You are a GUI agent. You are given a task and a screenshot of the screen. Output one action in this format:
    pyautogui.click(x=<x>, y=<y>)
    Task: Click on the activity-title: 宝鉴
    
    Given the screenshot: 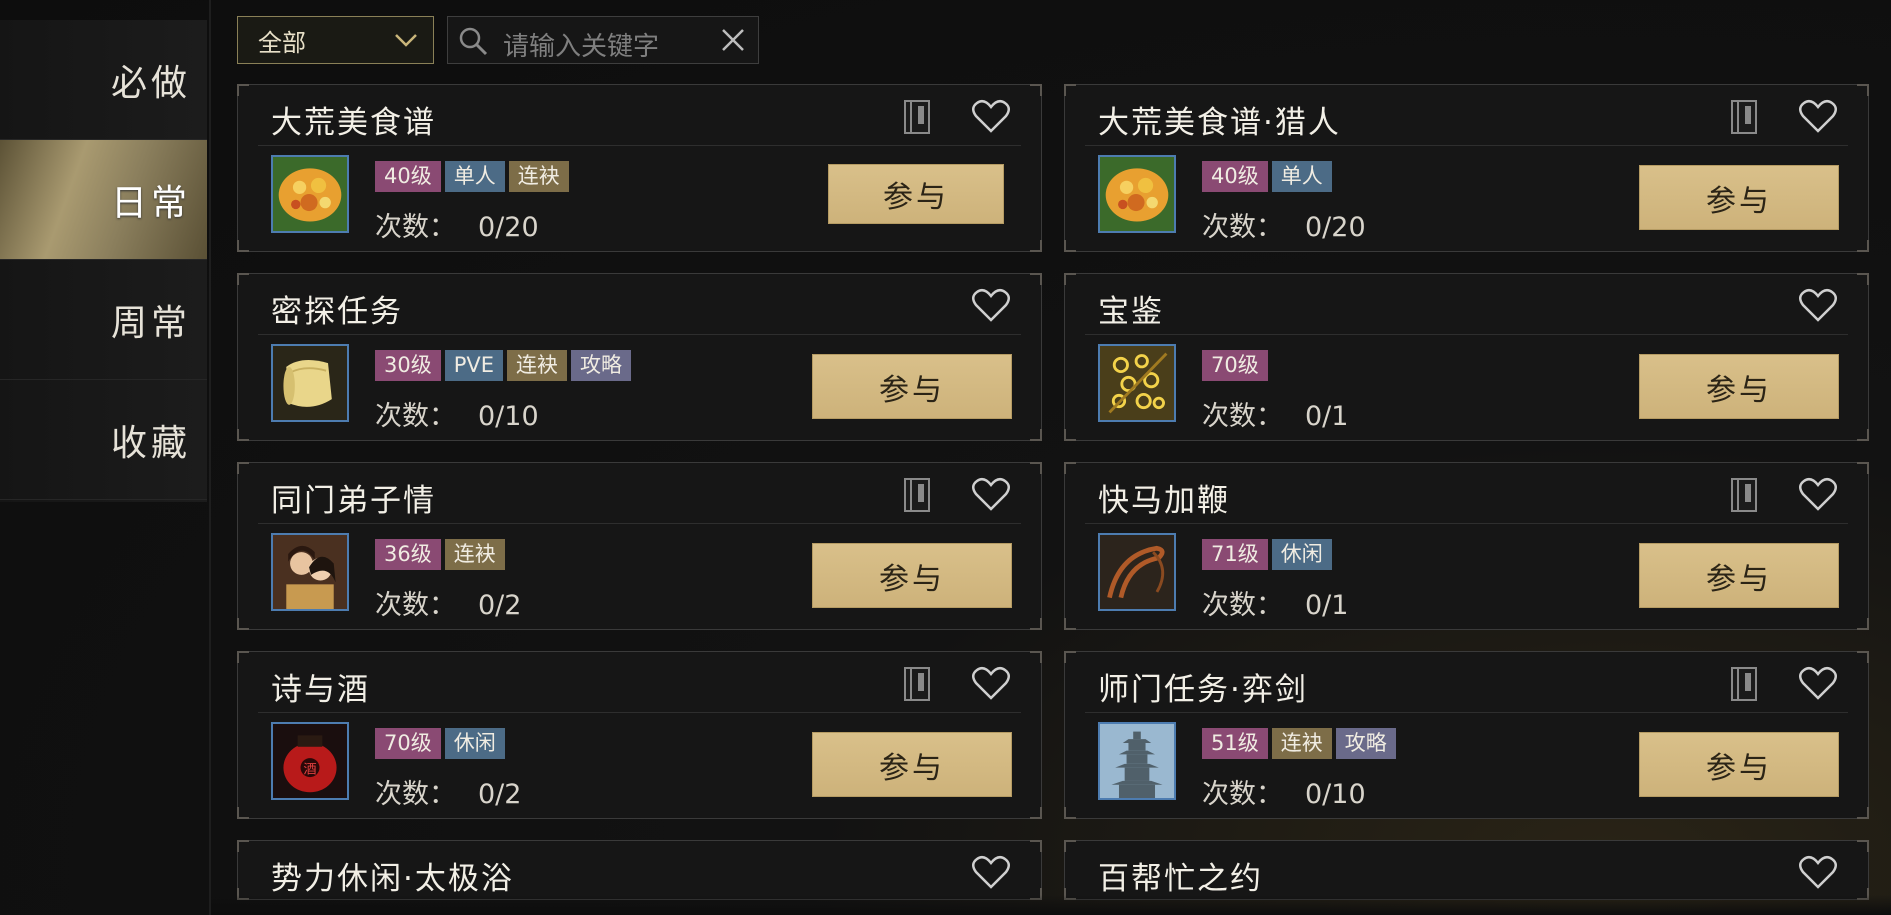 What is the action you would take?
    pyautogui.click(x=1131, y=312)
    